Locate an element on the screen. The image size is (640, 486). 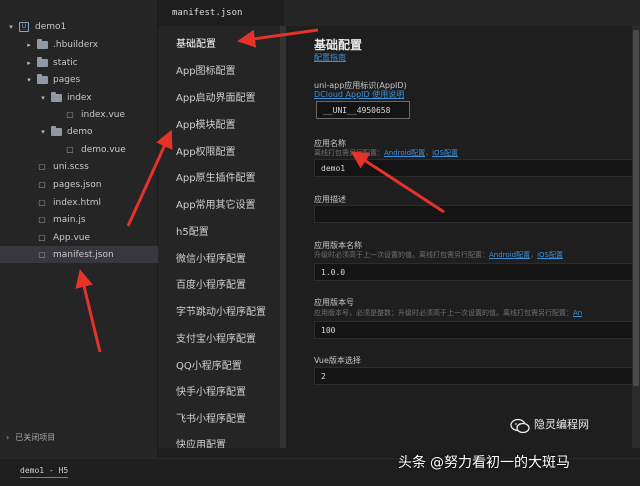
app-name-hint-text: 离线打包需另行配置： is located at coordinates (349, 153).